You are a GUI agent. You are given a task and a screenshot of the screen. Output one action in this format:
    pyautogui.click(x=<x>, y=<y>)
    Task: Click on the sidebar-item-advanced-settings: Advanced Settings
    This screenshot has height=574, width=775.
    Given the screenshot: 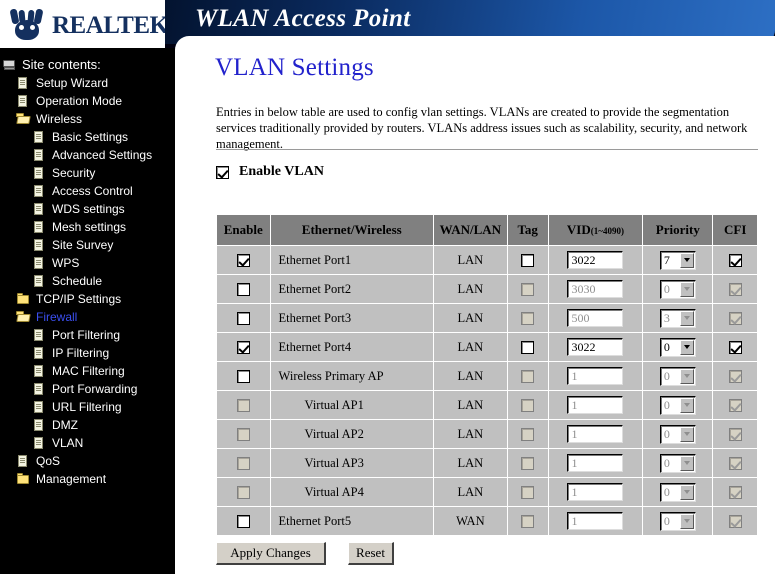 What is the action you would take?
    pyautogui.click(x=87, y=155)
    